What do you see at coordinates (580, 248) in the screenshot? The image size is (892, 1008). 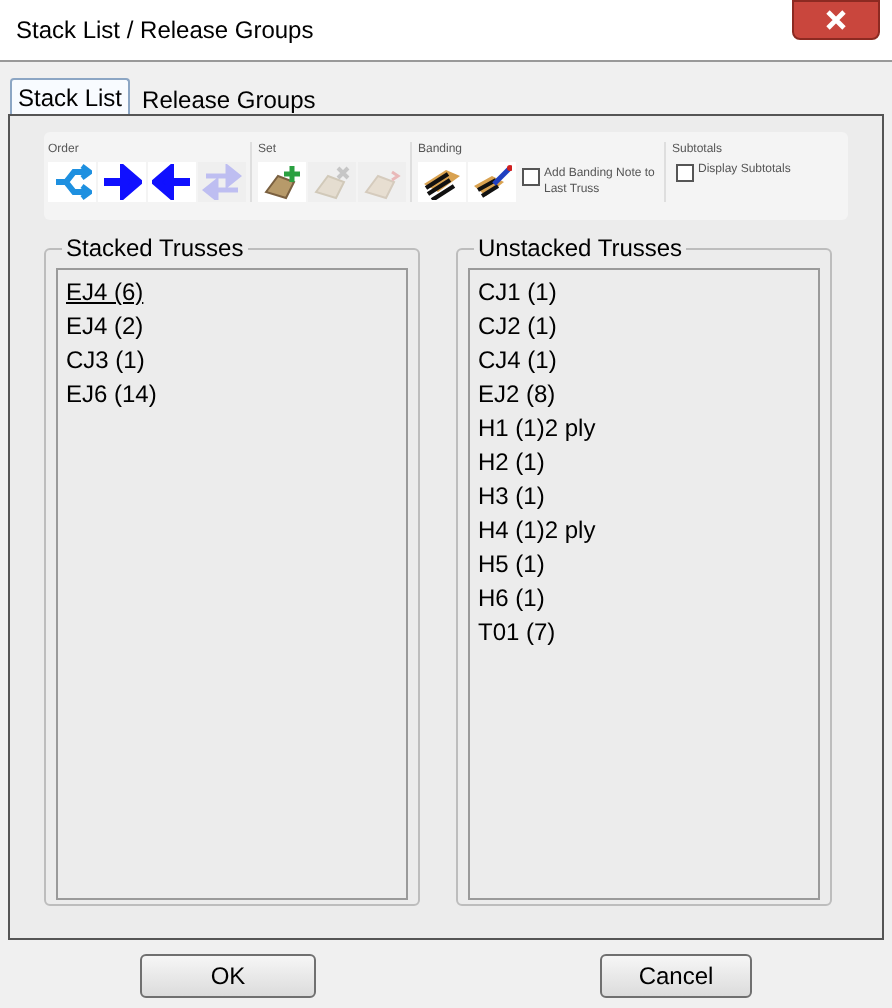 I see `group-title: Unstacked Trusses` at bounding box center [580, 248].